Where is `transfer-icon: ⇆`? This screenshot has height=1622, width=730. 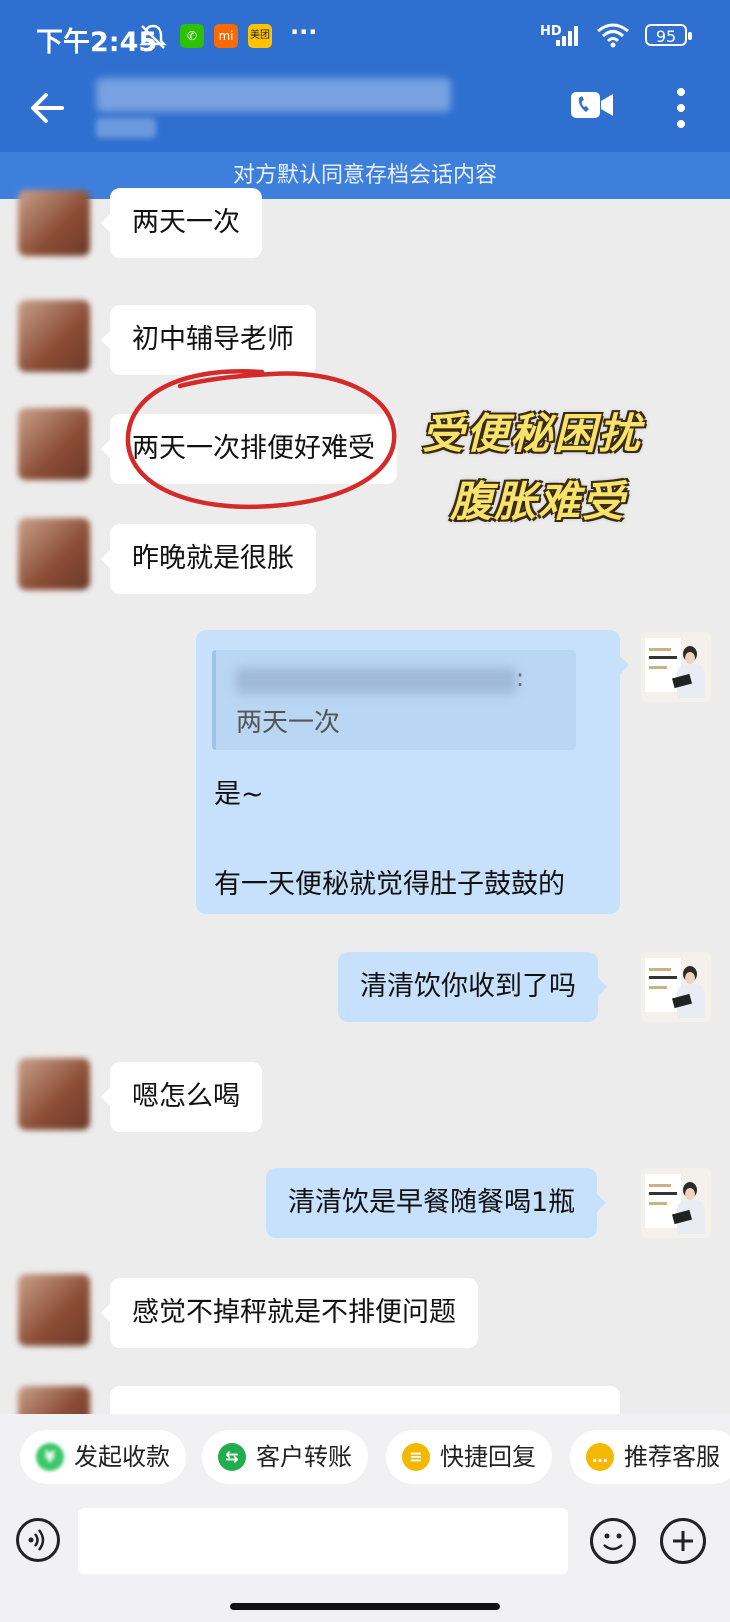 transfer-icon: ⇆ is located at coordinates (232, 1457).